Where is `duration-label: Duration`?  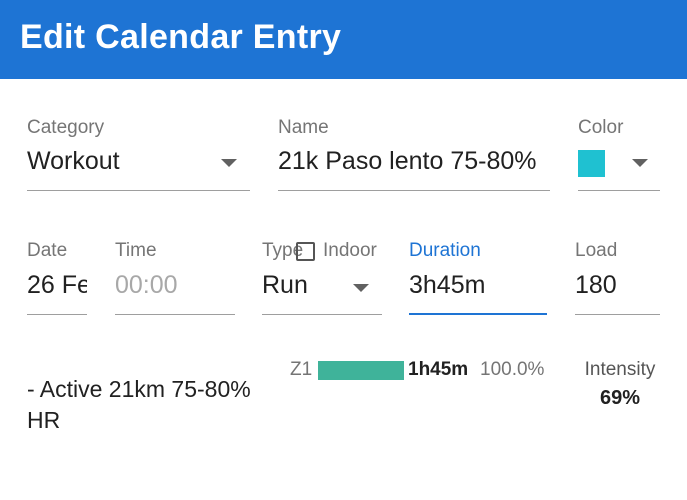
duration-label: Duration is located at coordinates (445, 250).